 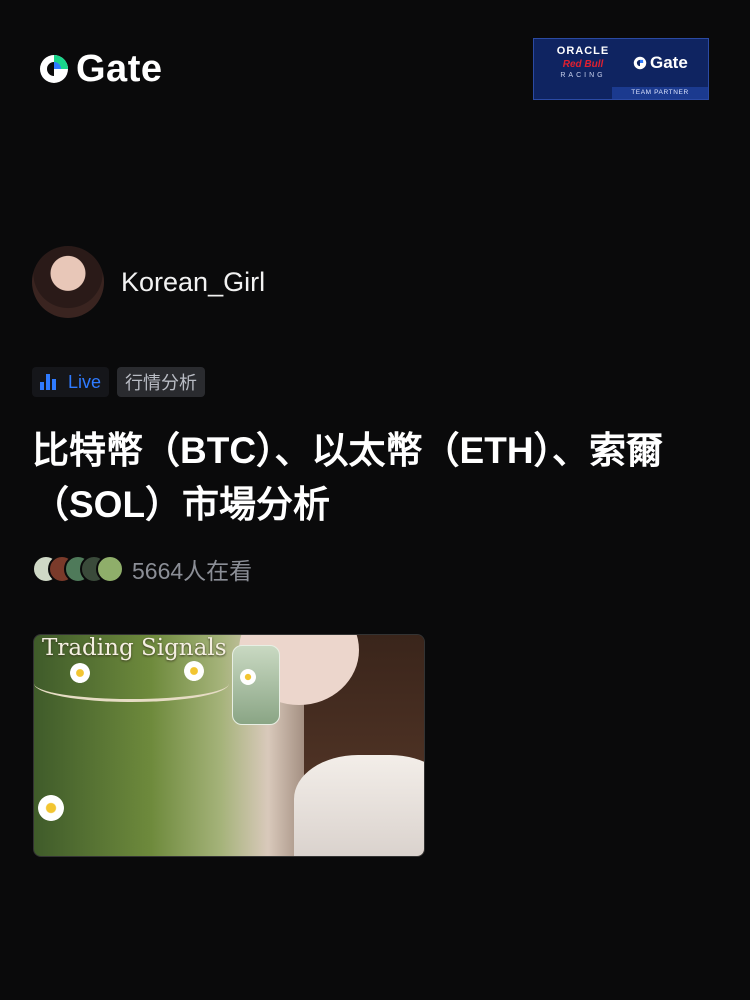 I want to click on live-tag-label: Live, so click(x=85, y=381).